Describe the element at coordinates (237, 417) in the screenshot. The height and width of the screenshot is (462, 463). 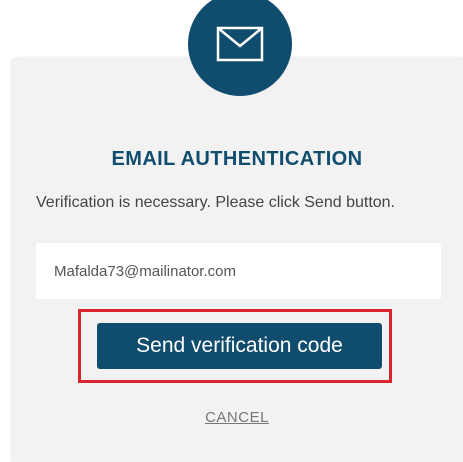
I see `cancel-link: CANCEL` at that location.